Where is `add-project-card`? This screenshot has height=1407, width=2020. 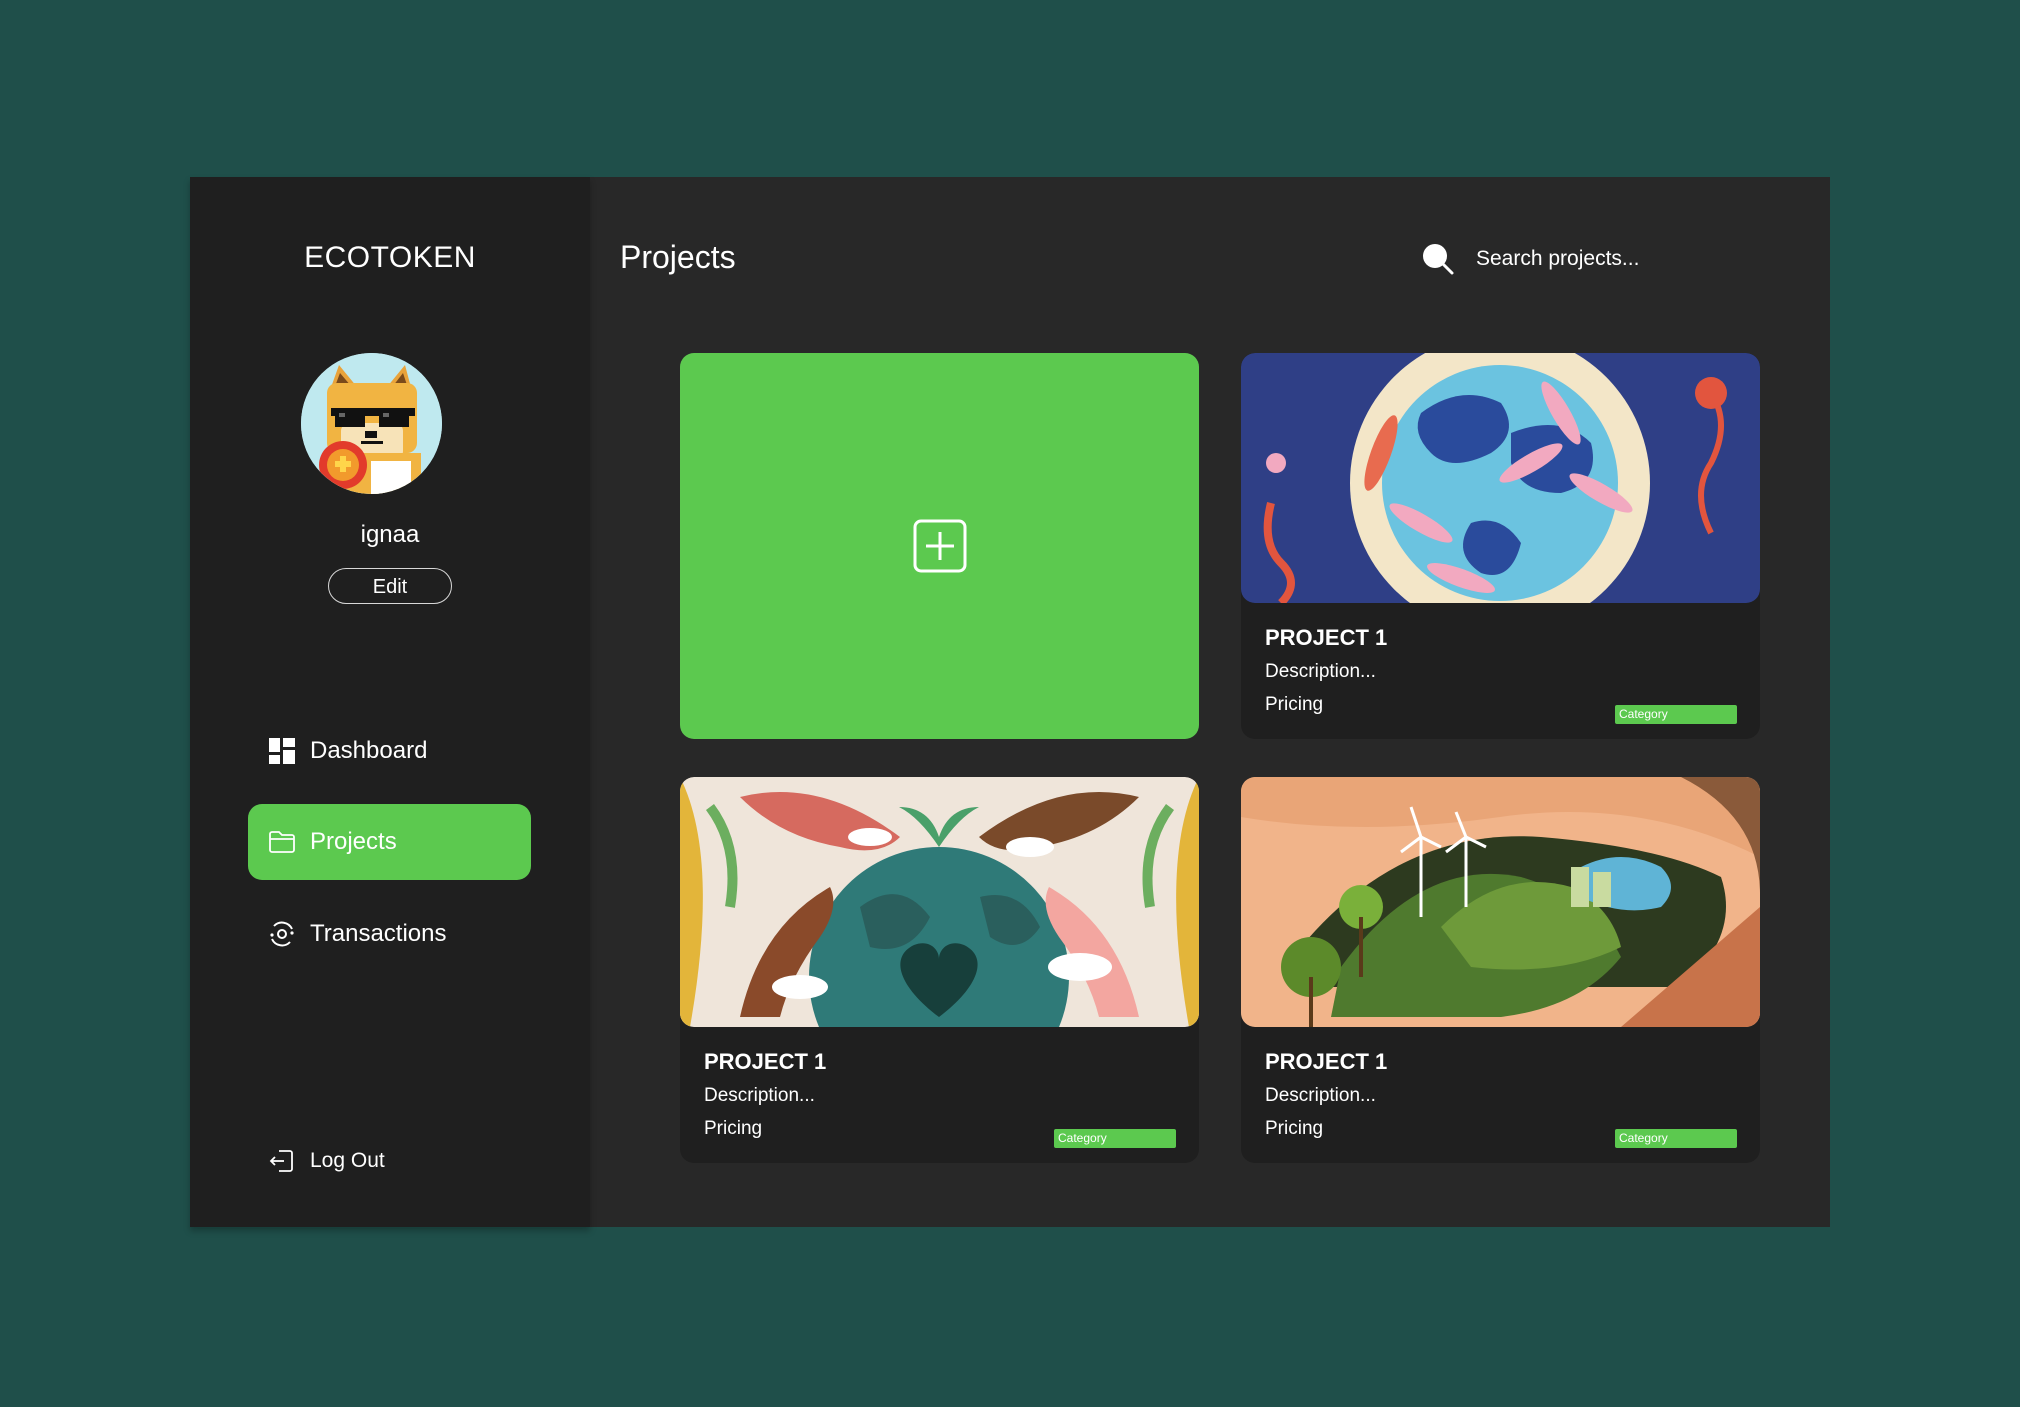 add-project-card is located at coordinates (939, 546).